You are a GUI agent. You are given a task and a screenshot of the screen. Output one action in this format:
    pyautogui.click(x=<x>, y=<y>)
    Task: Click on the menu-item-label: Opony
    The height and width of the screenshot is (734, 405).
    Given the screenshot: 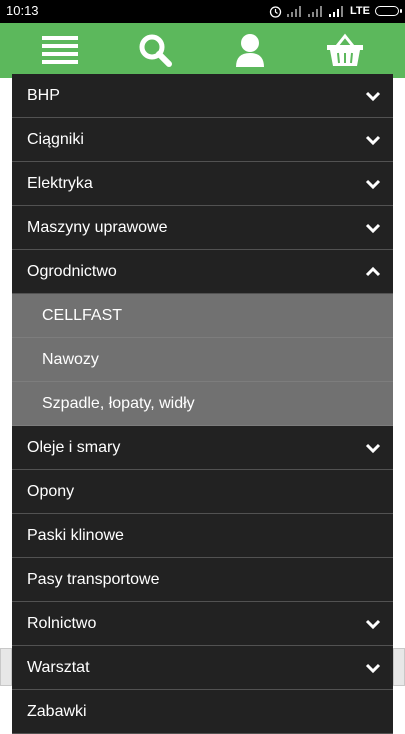 What is the action you would take?
    pyautogui.click(x=51, y=491)
    